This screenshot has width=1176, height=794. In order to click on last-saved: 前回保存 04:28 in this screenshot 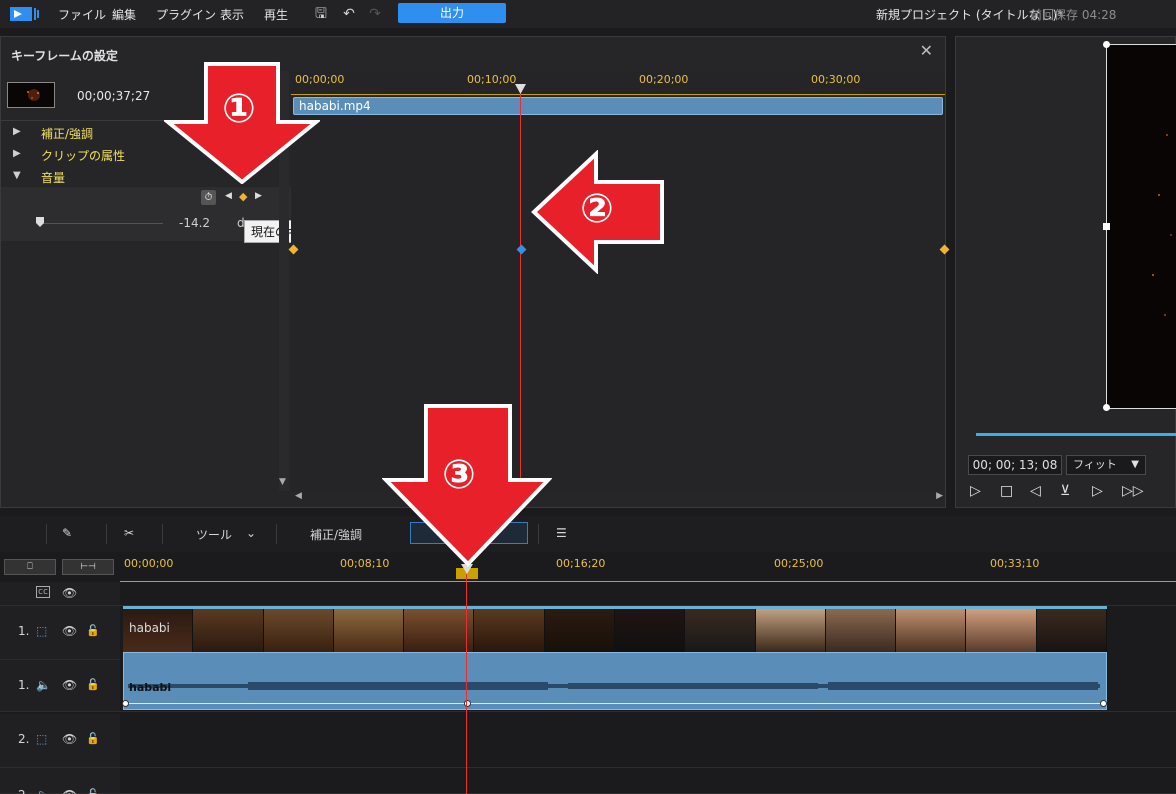, I will do `click(1073, 15)`.